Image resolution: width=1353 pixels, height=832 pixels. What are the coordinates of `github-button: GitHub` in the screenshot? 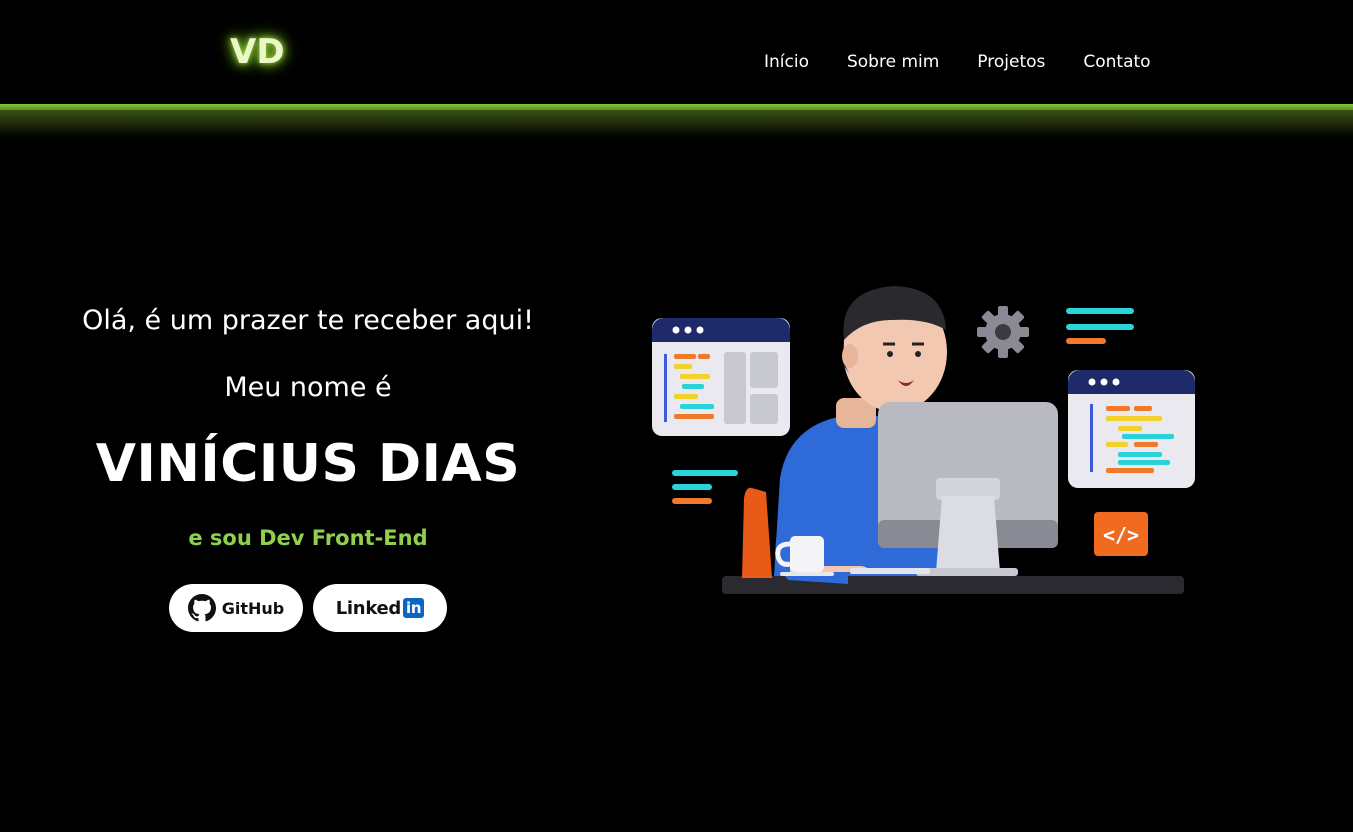 It's located at (236, 608).